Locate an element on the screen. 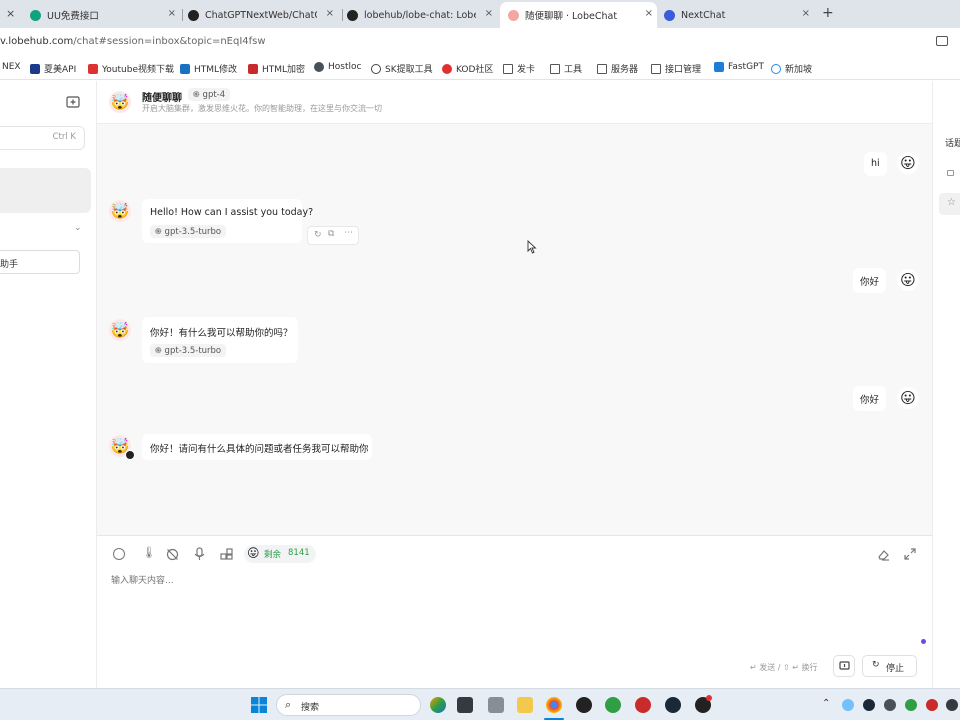  steam-icon is located at coordinates (673, 705).